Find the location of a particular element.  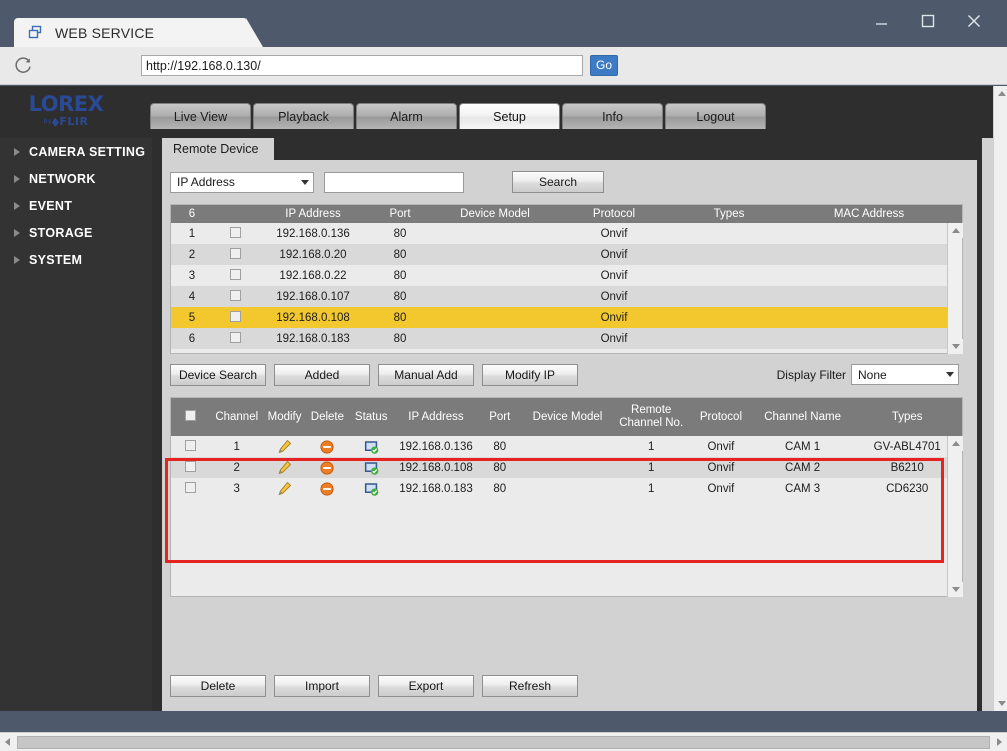

col-delete: Delete is located at coordinates (327, 417).